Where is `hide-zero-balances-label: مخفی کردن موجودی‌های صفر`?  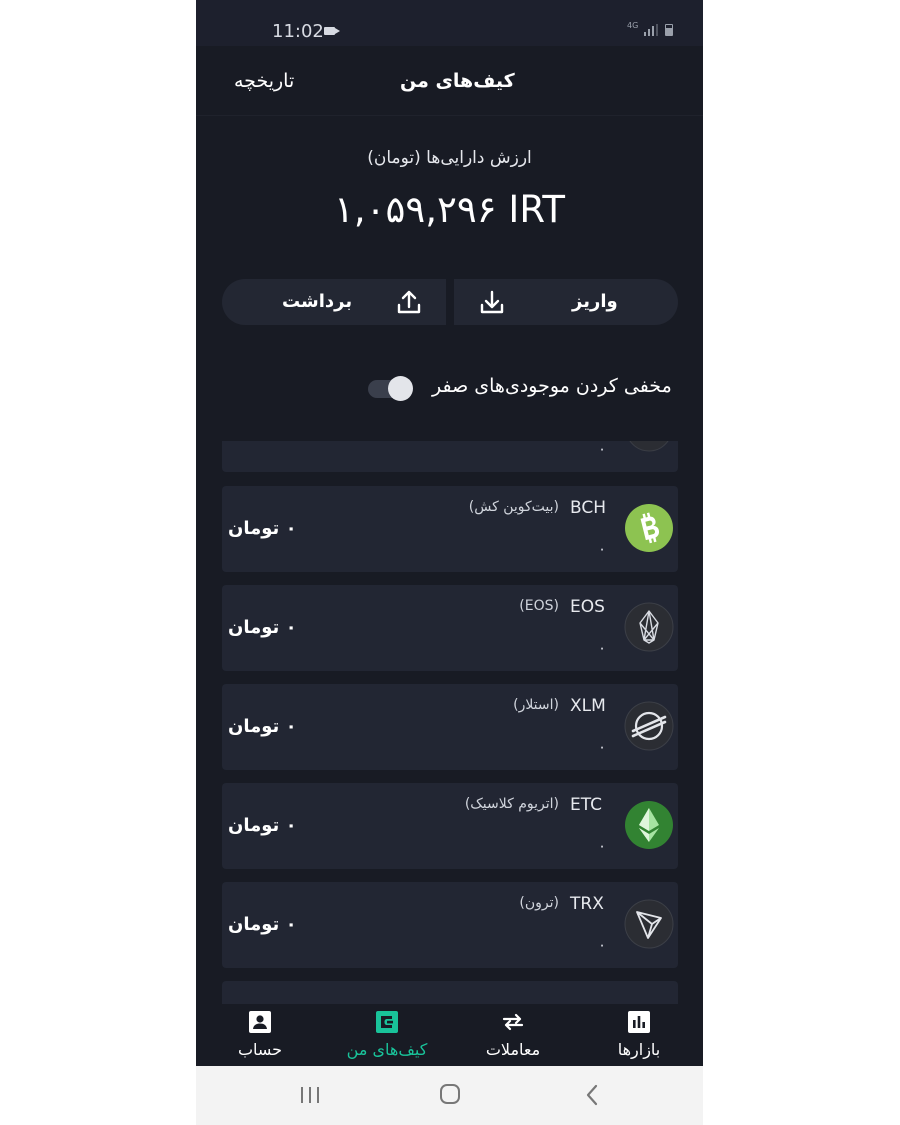 hide-zero-balances-label: مخفی کردن موجودی‌های صفر is located at coordinates (552, 386).